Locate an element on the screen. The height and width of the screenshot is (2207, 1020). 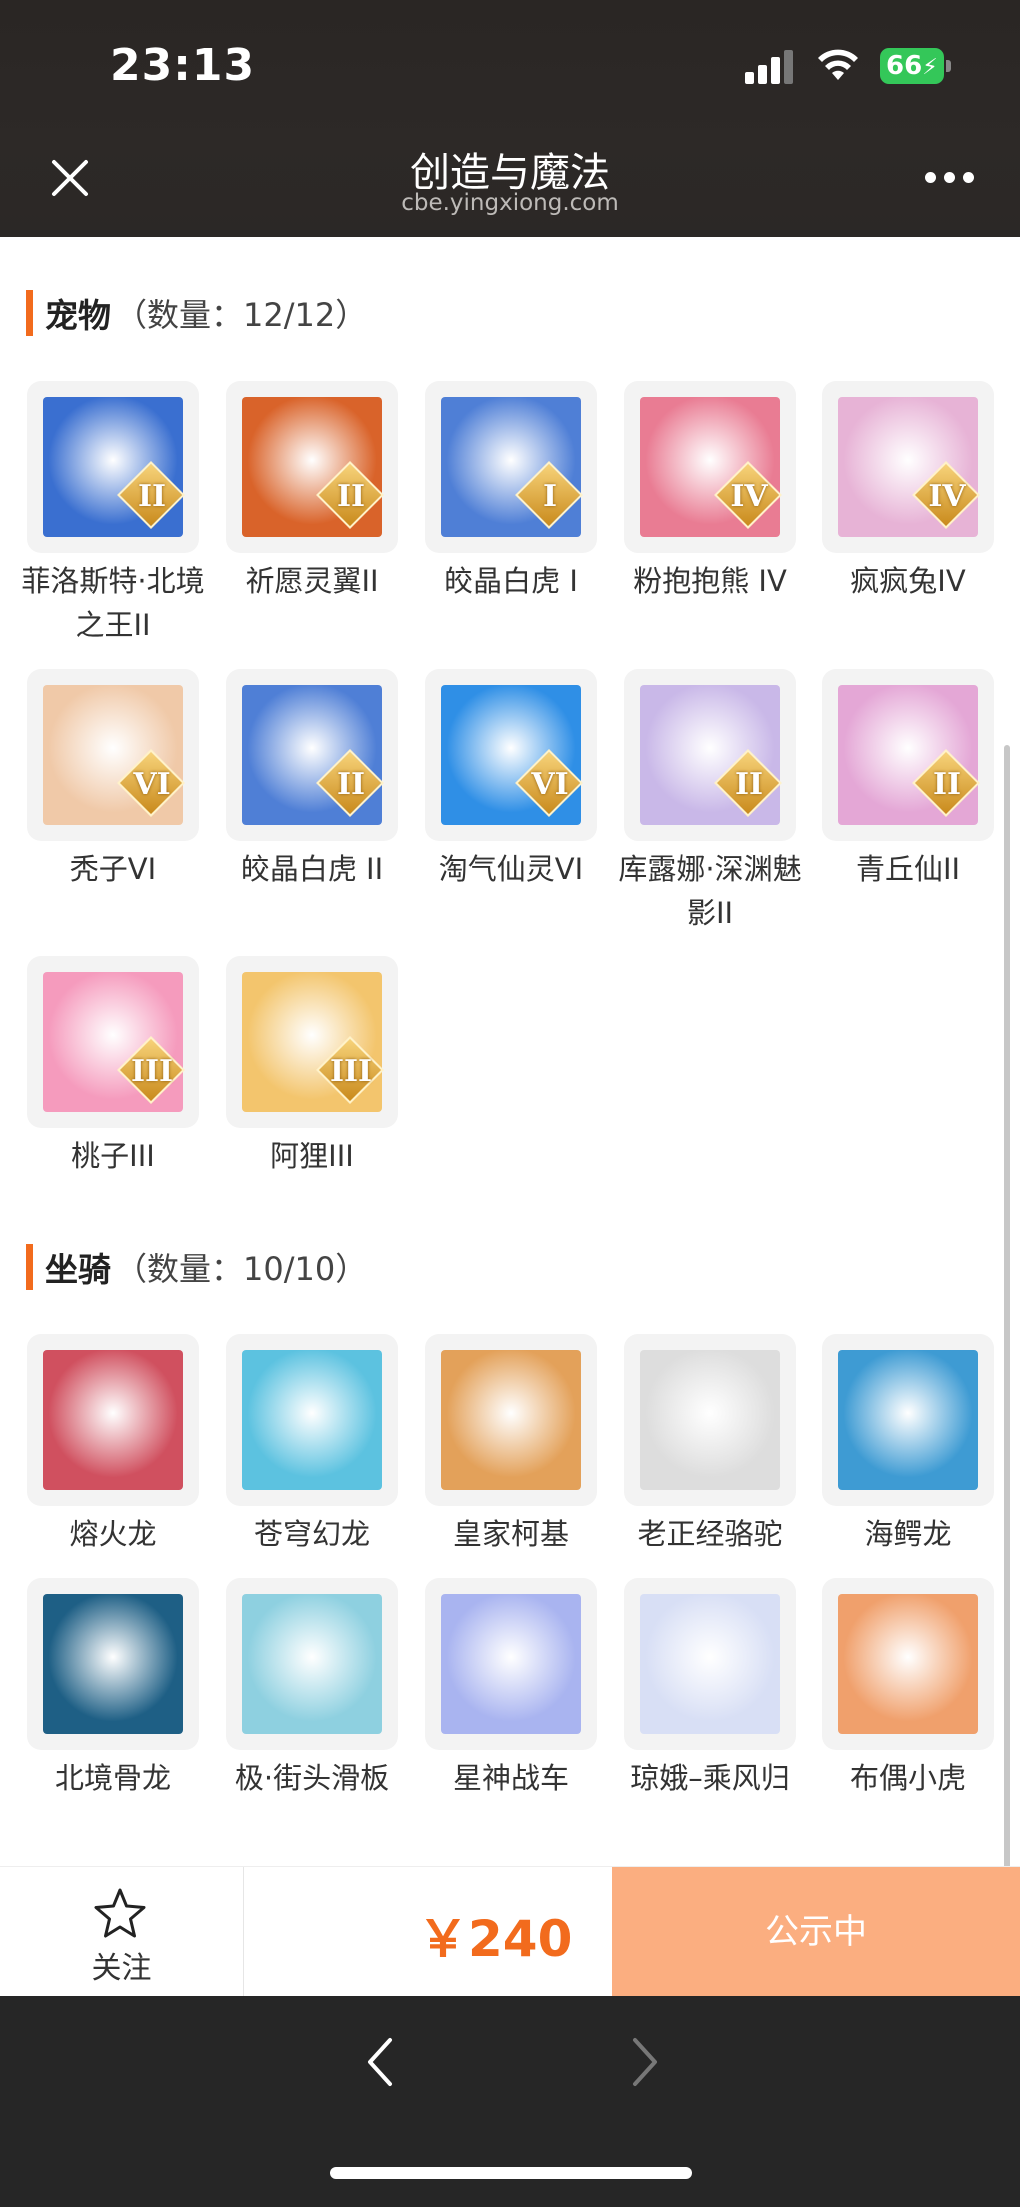
item-card: III 阿狸III is located at coordinates (312, 1067).